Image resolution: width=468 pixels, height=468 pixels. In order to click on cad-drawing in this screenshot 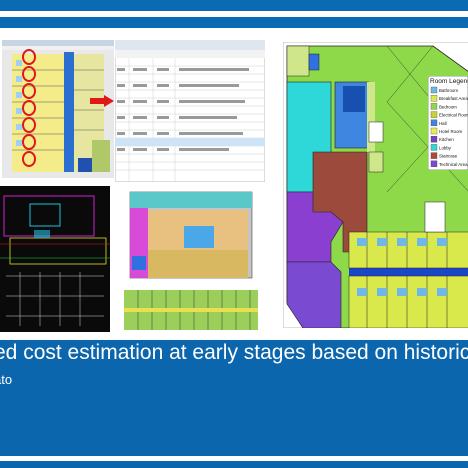, I will do `click(55, 259)`.